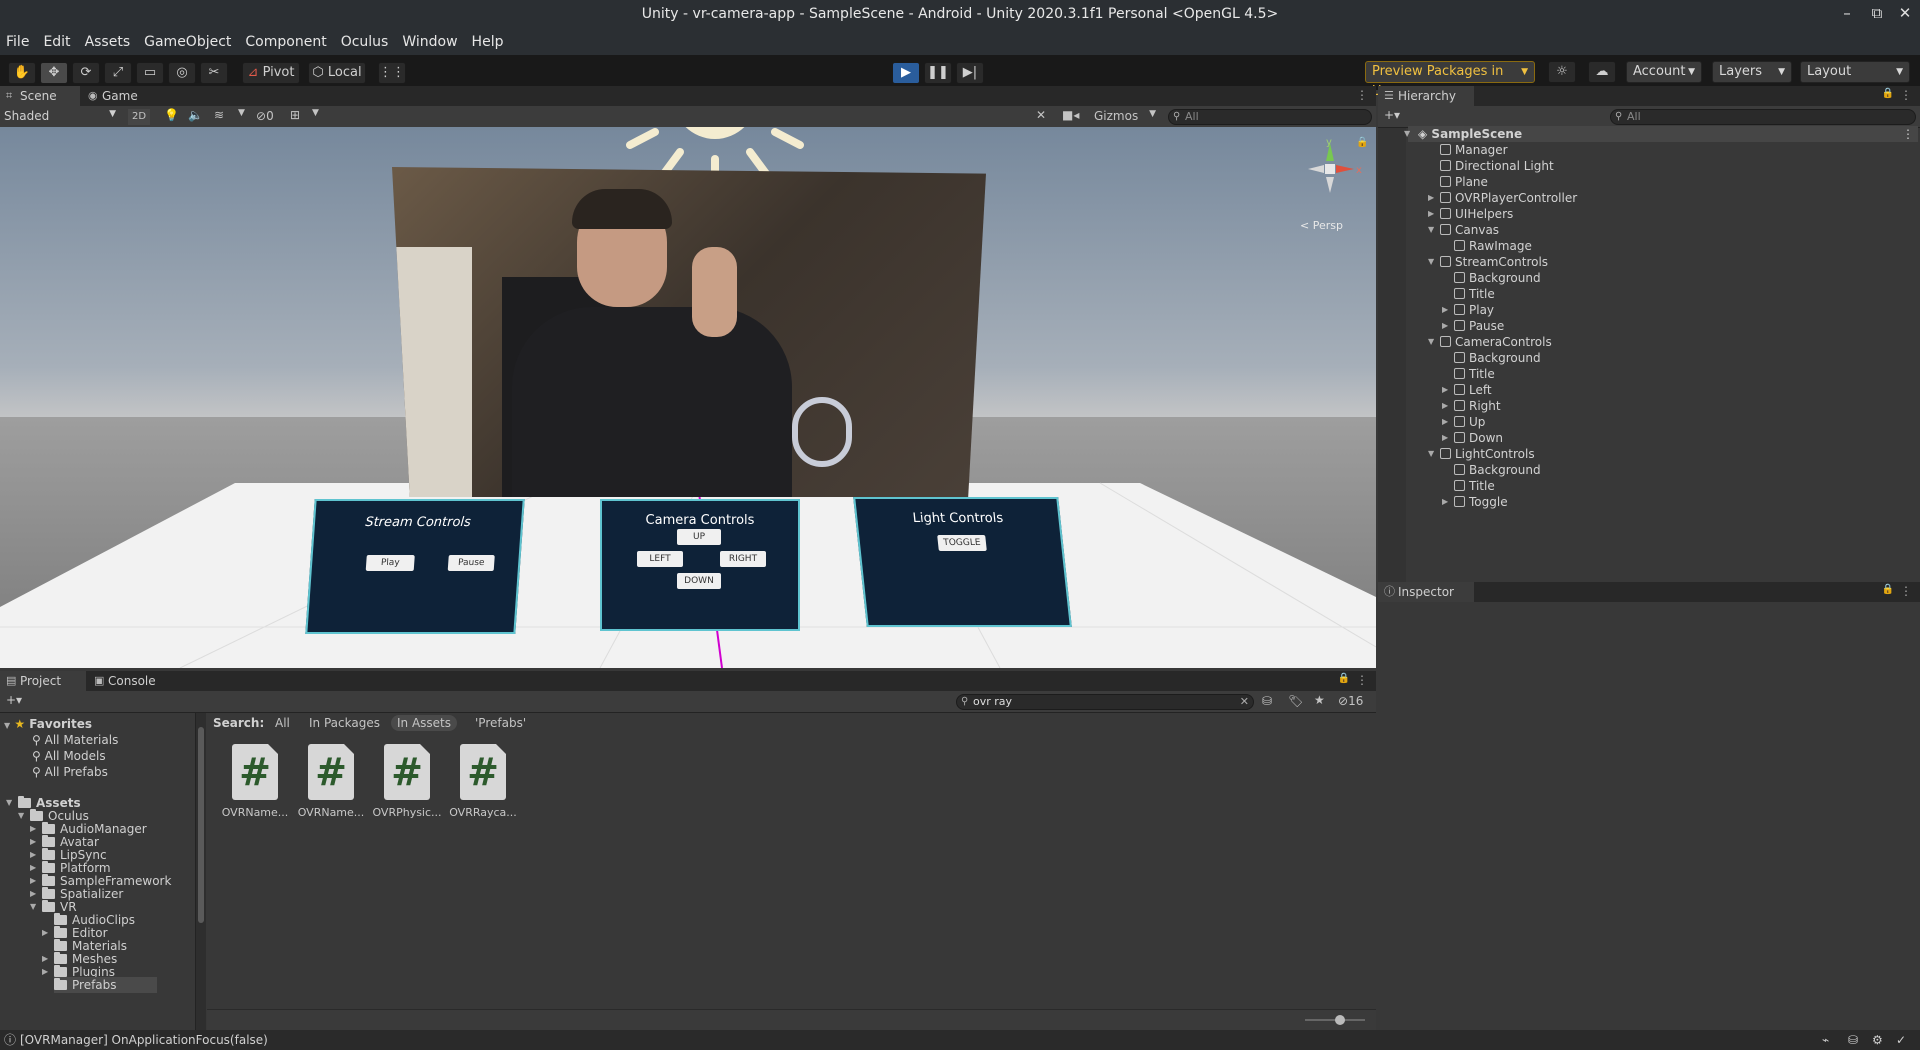 The image size is (1920, 1050). Describe the element at coordinates (1340, 1020) in the screenshot. I see `zoom-slider-thumb` at that location.